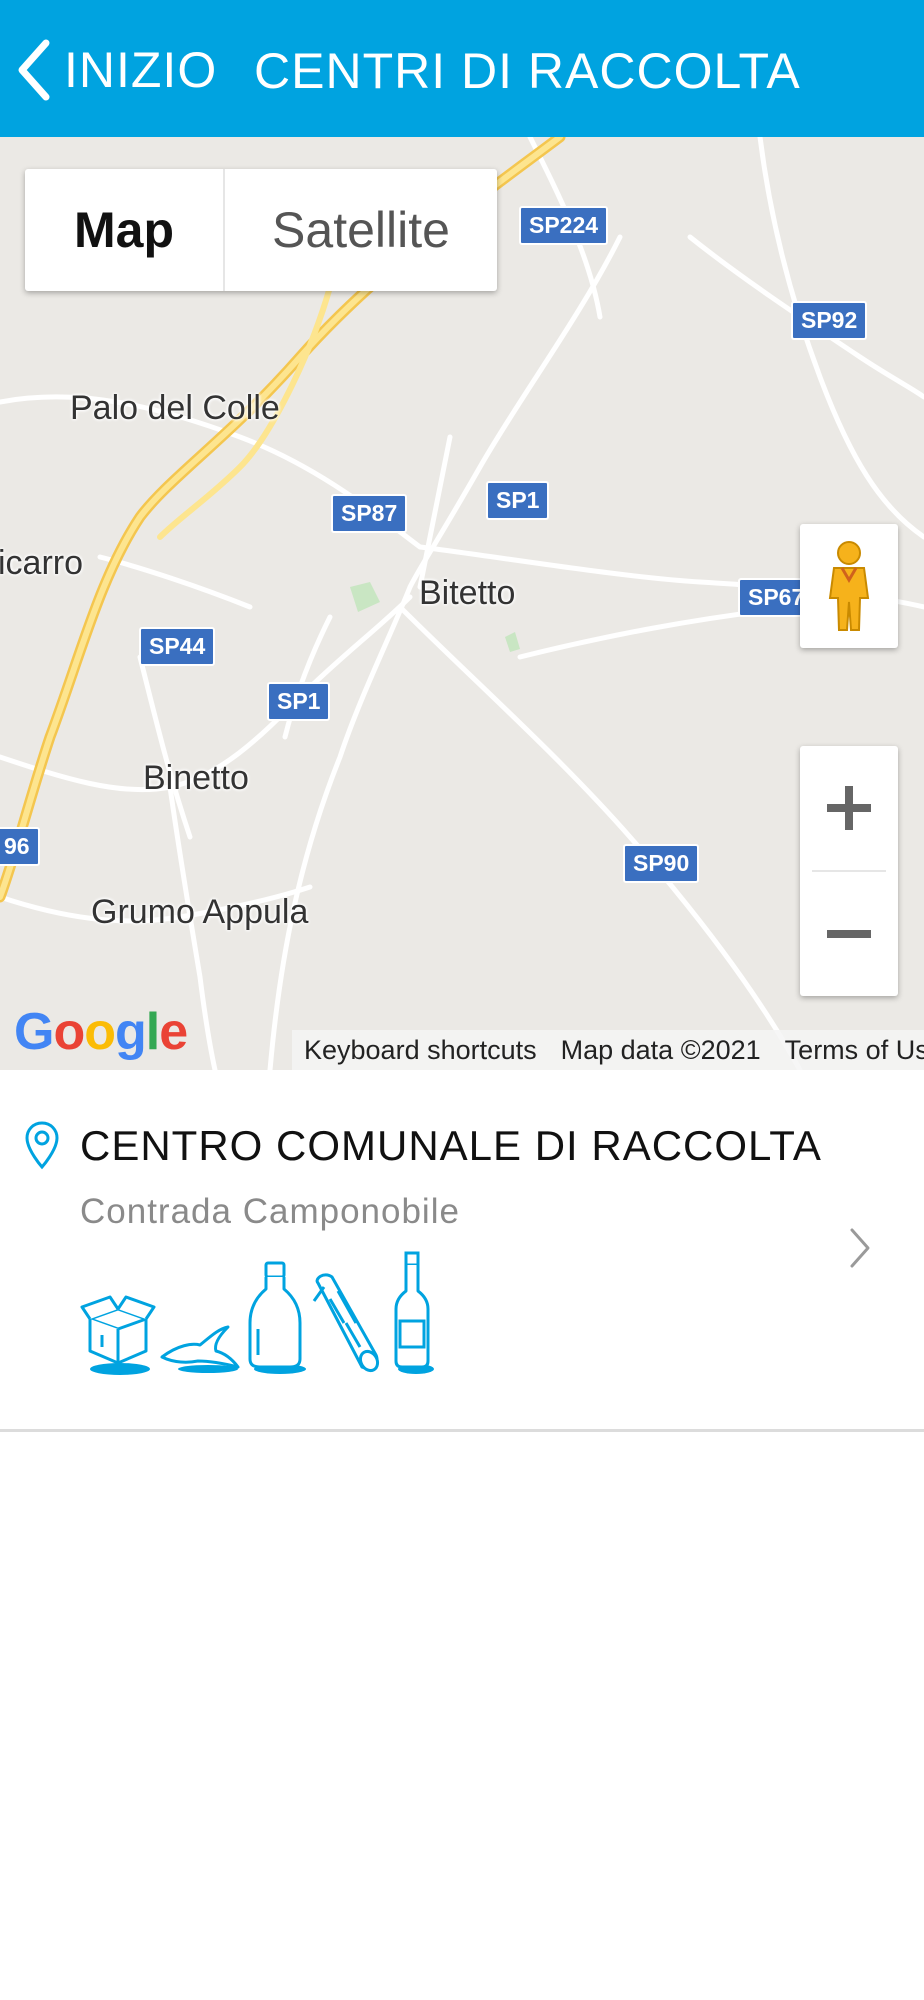 This screenshot has width=924, height=2000. Describe the element at coordinates (848, 1050) in the screenshot. I see `terms-of-use-link: Terms of Use` at that location.